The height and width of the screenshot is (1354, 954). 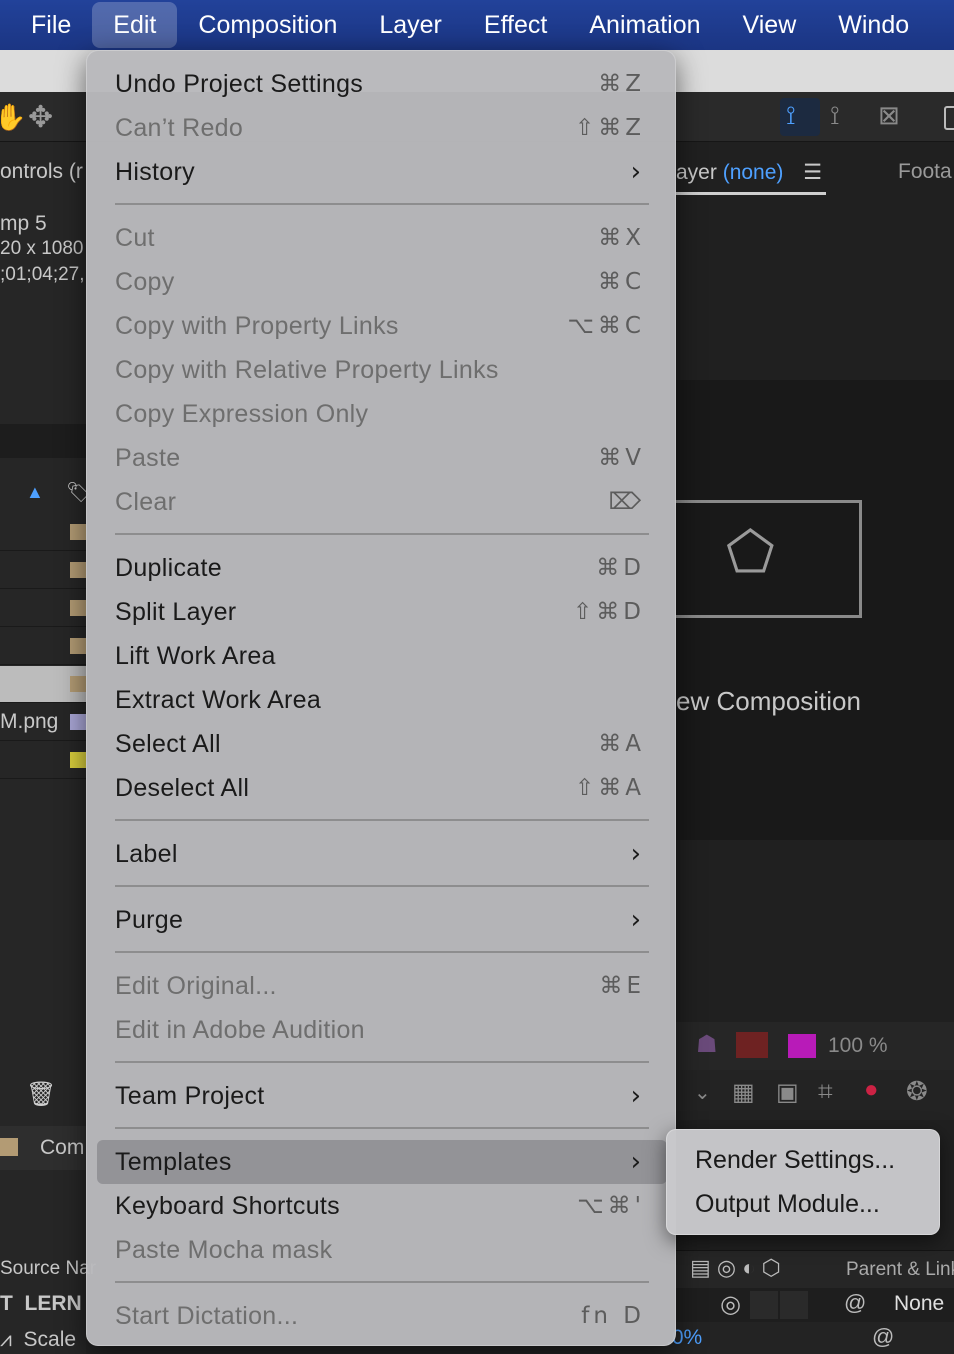 What do you see at coordinates (382, 568) in the screenshot?
I see `menu-item-duplicate: Duplicate ⌘D` at bounding box center [382, 568].